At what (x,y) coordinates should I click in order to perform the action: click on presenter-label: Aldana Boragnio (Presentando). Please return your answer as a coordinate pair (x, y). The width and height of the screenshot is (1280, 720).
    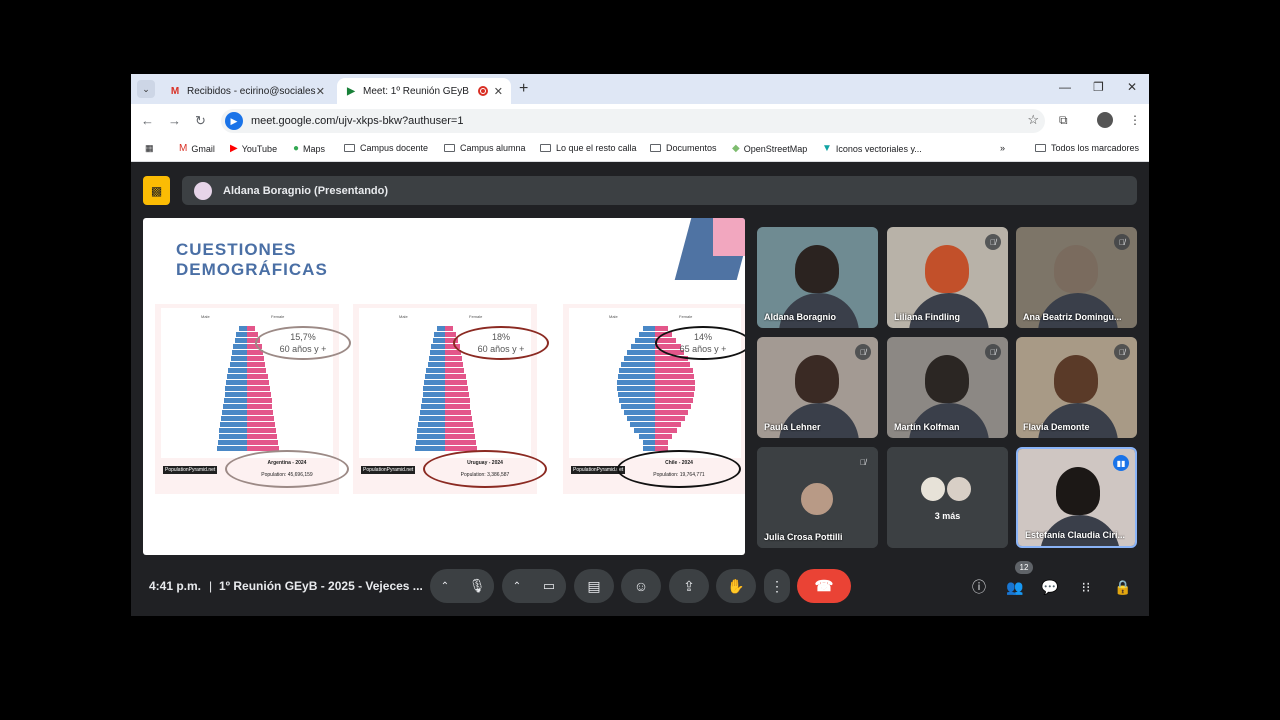
    Looking at the image, I should click on (306, 190).